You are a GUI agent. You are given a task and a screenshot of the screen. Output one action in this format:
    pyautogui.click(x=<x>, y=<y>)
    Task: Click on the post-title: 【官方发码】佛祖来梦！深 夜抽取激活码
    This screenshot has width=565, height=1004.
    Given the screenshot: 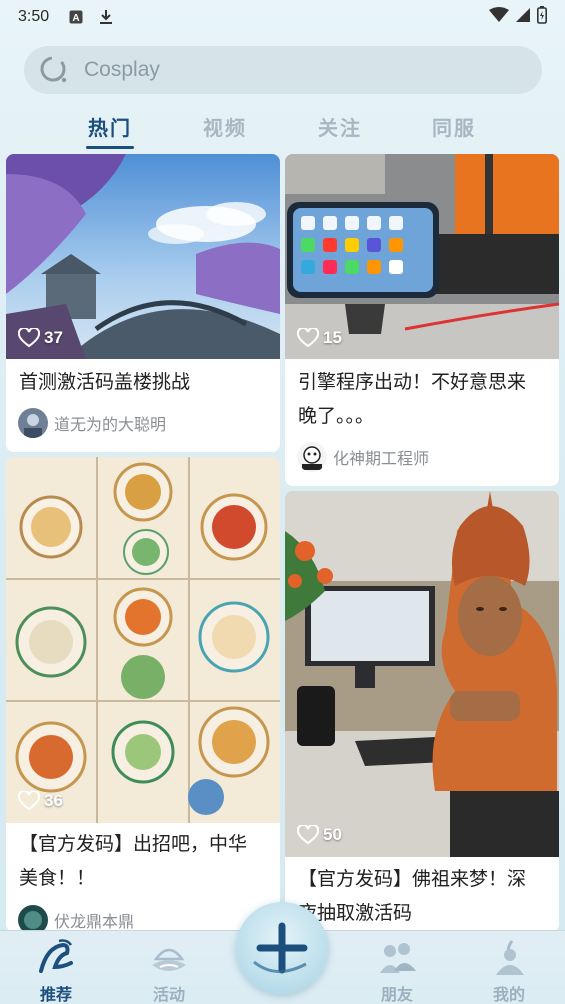 What is the action you would take?
    pyautogui.click(x=422, y=897)
    